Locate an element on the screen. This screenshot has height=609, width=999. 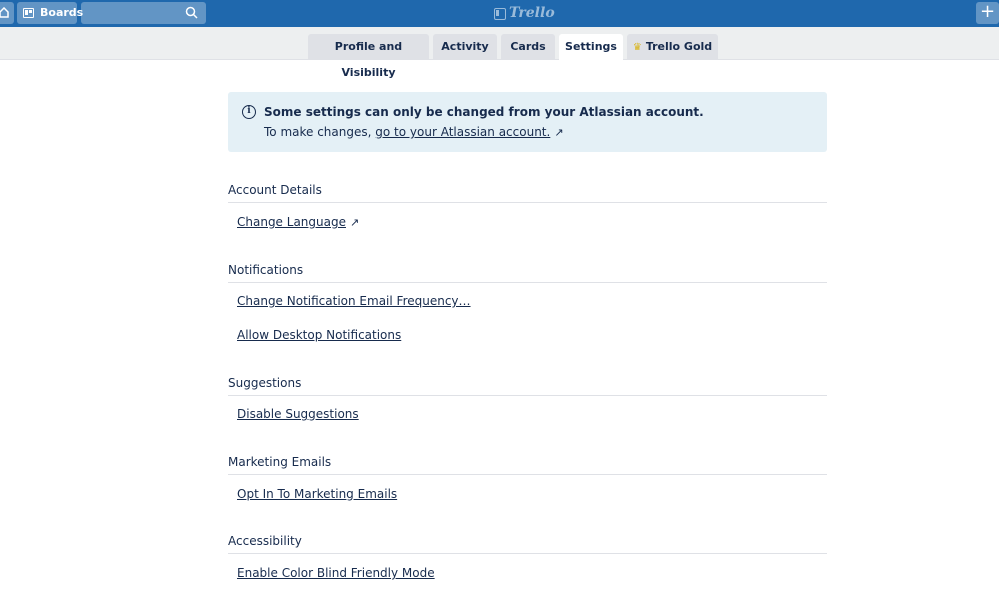
tab-label: Cards is located at coordinates (528, 46).